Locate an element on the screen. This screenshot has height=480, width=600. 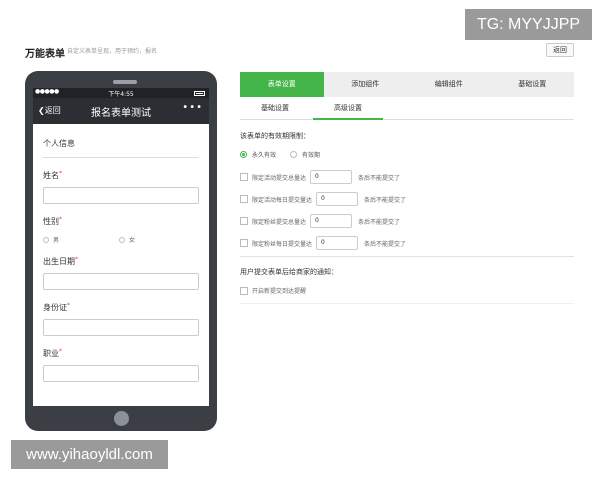
name-input is located at coordinates (121, 195).